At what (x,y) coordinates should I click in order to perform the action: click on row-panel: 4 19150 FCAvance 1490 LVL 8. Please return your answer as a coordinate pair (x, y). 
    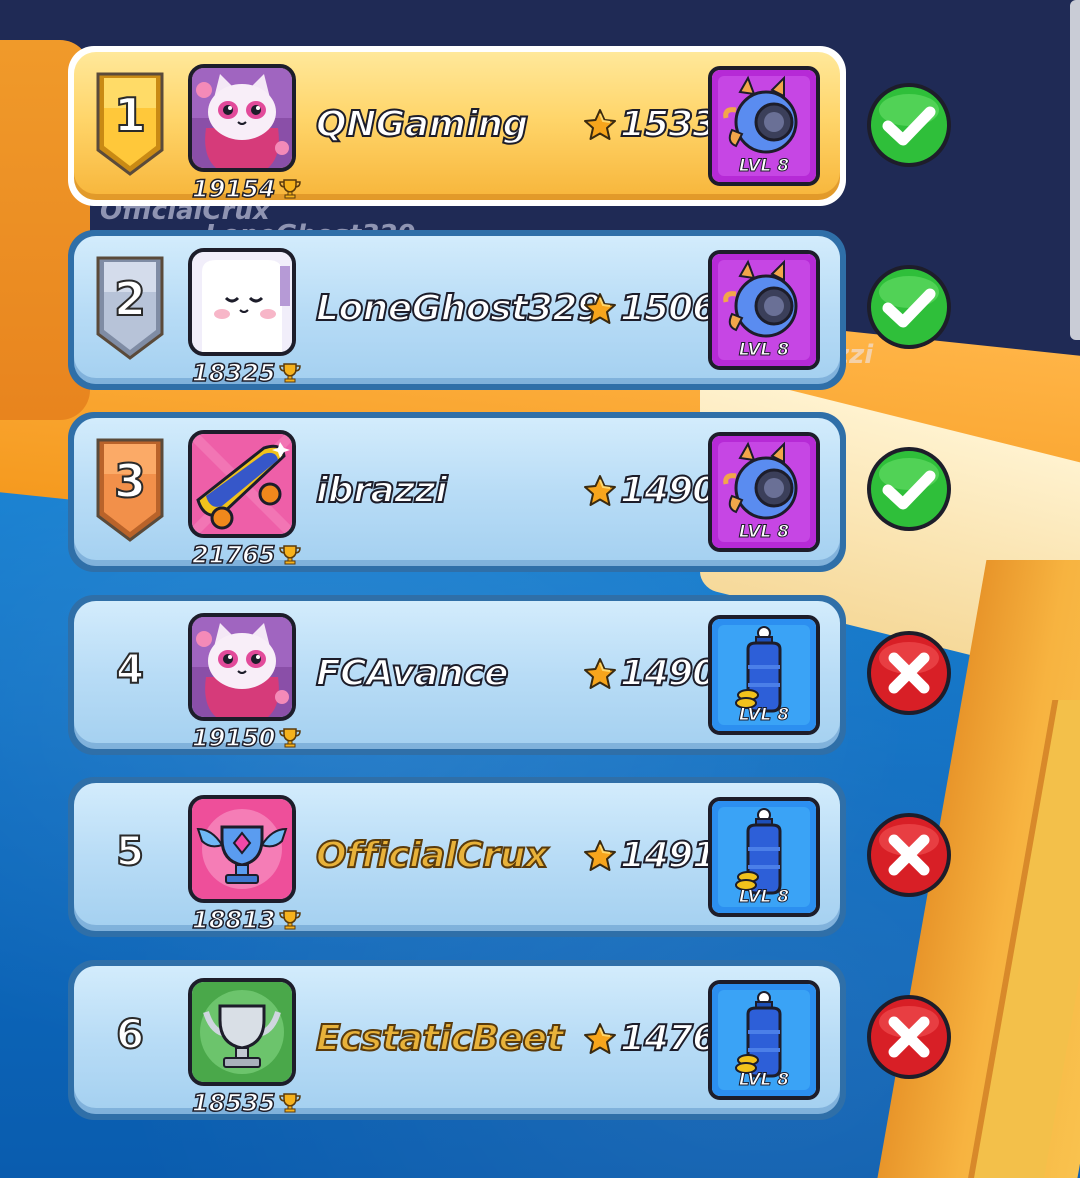
    Looking at the image, I should click on (457, 677).